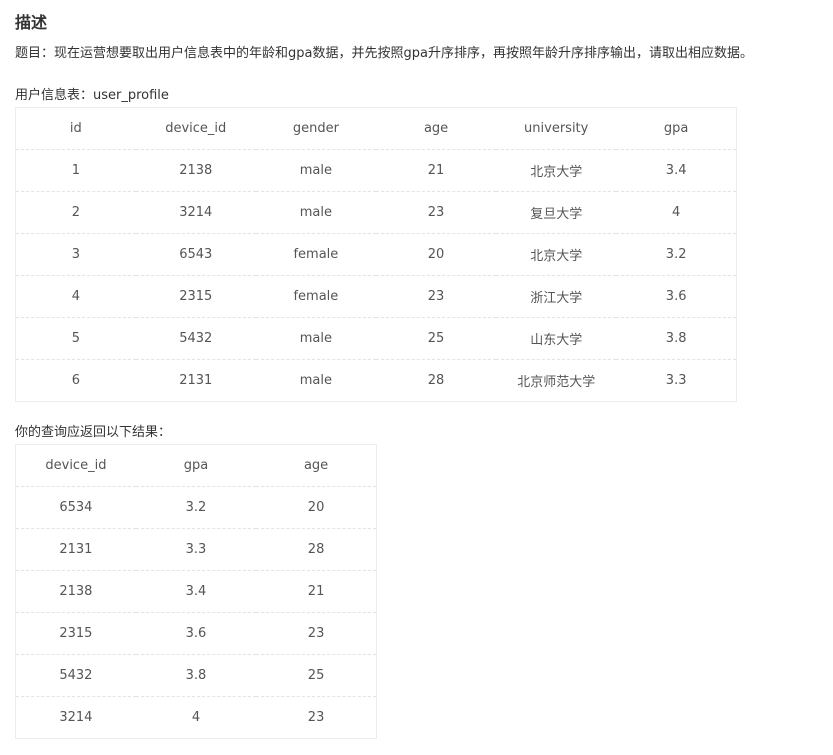 This screenshot has height=755, width=833. I want to click on table-row: 2131 3.3 28, so click(196, 549).